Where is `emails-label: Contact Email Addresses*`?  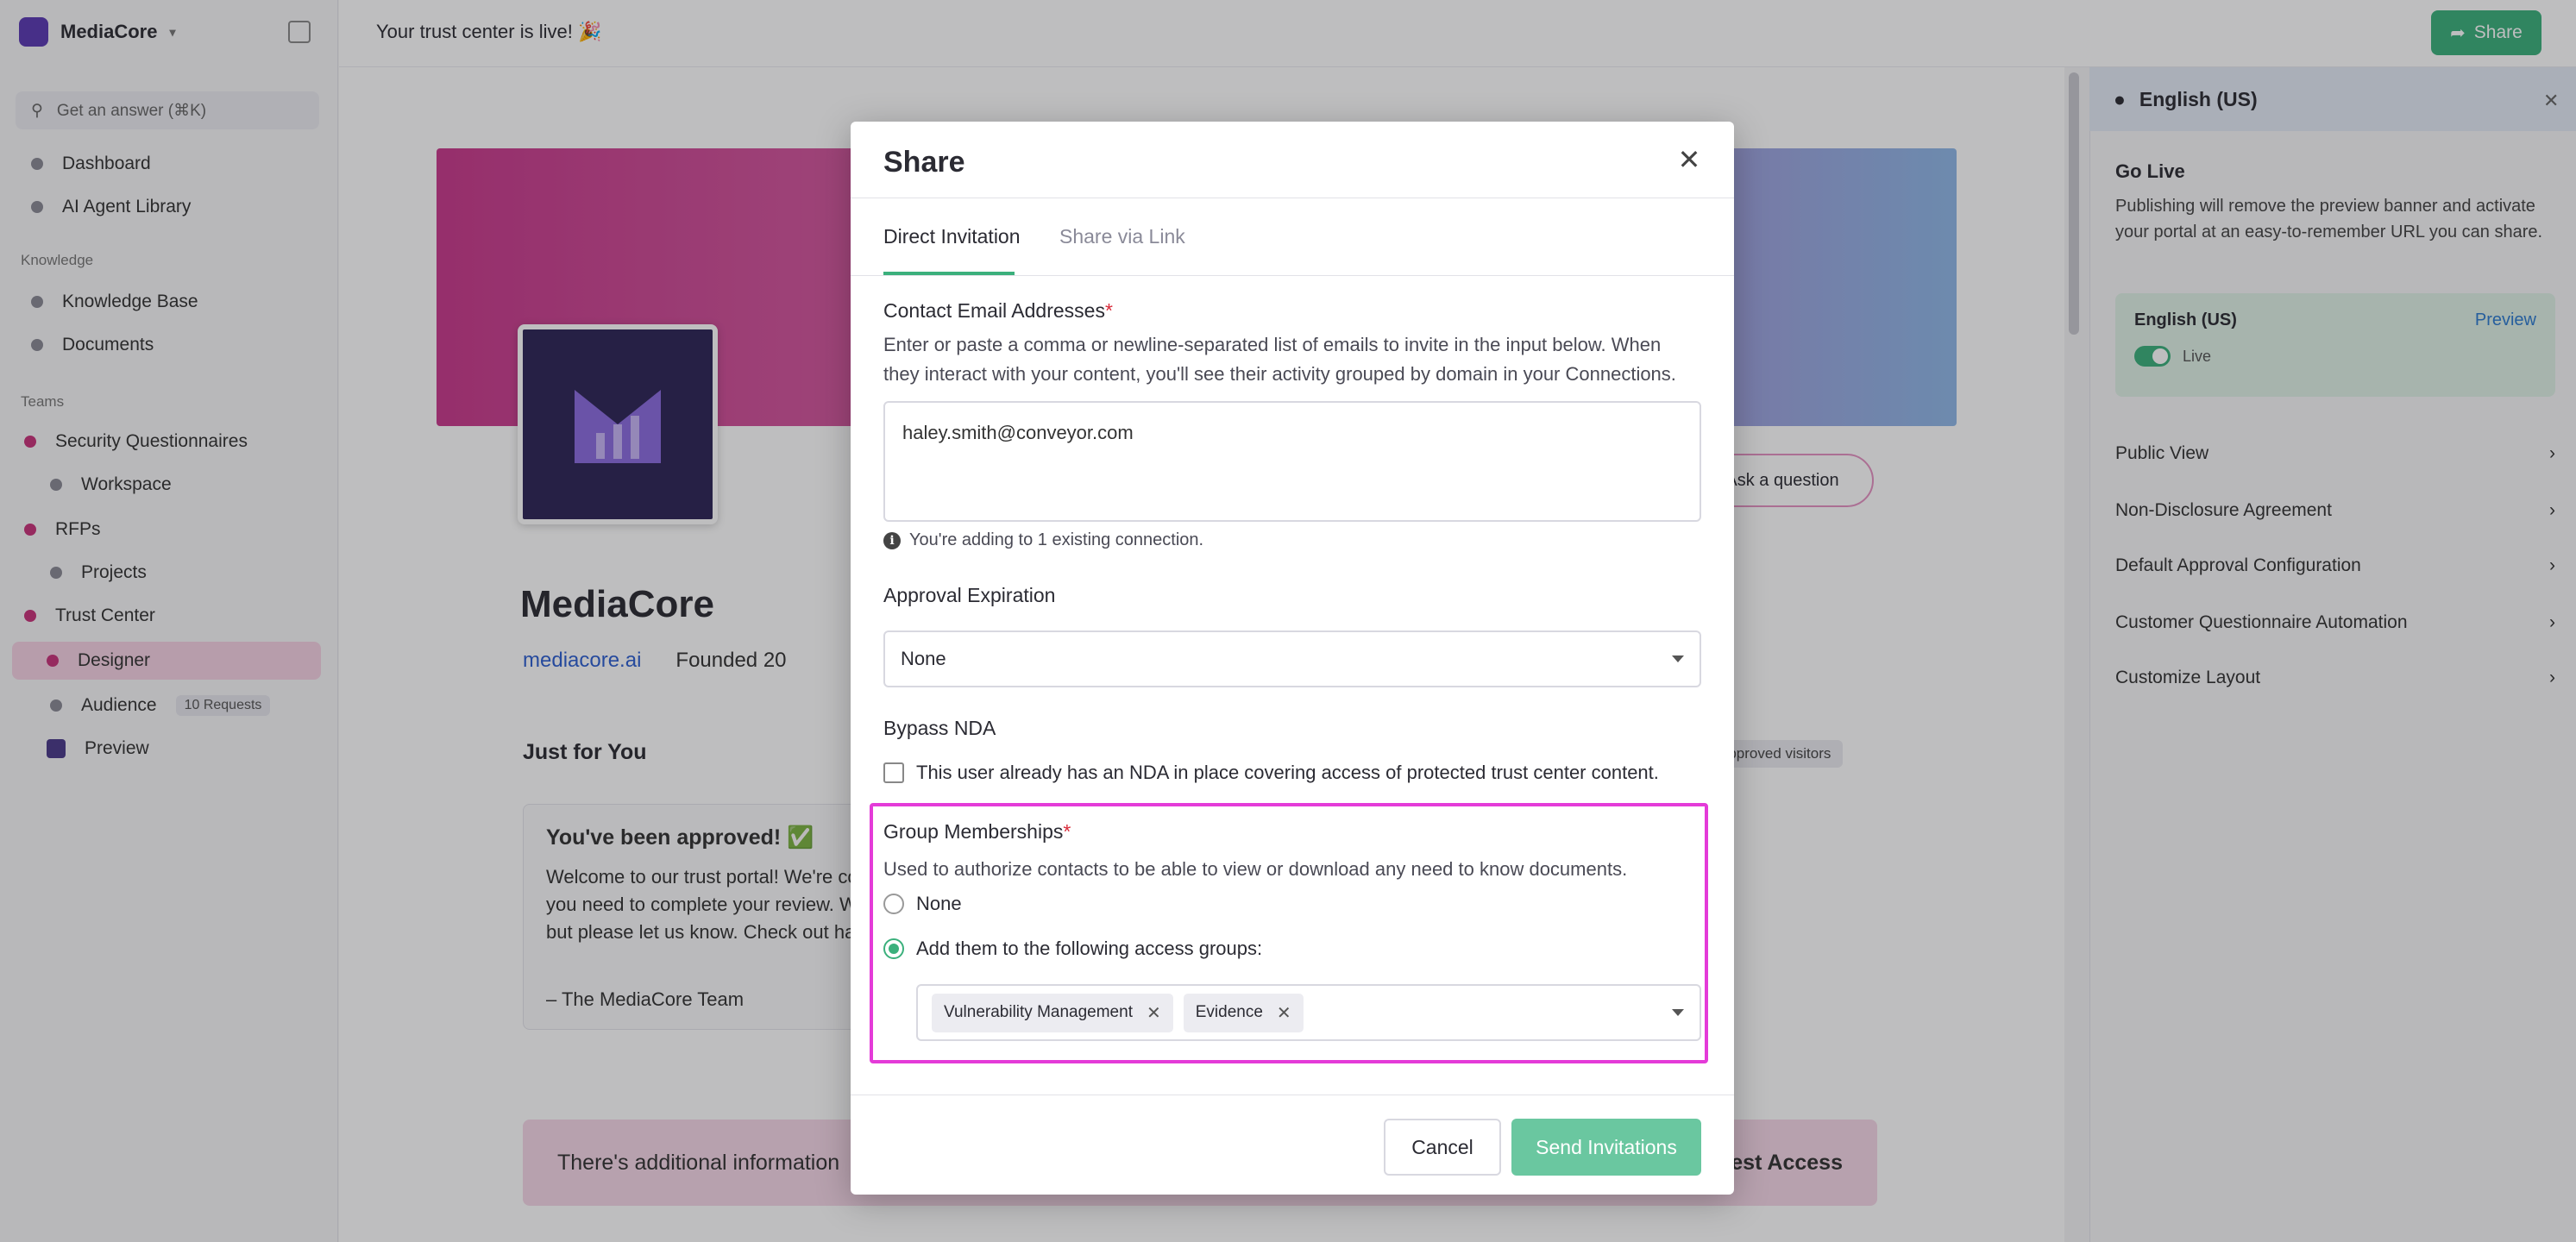 emails-label: Contact Email Addresses* is located at coordinates (998, 311).